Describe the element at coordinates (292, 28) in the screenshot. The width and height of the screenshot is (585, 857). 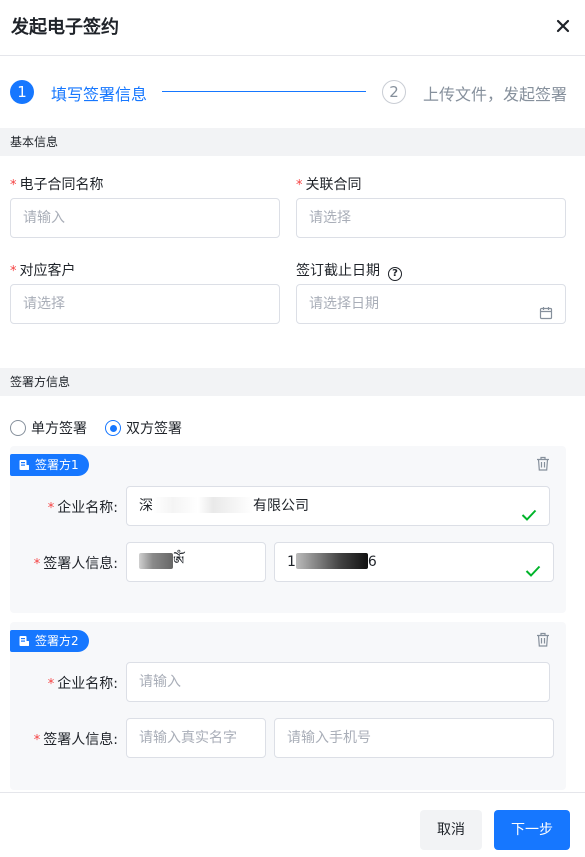
I see `dialog-header: 发起电子签约` at that location.